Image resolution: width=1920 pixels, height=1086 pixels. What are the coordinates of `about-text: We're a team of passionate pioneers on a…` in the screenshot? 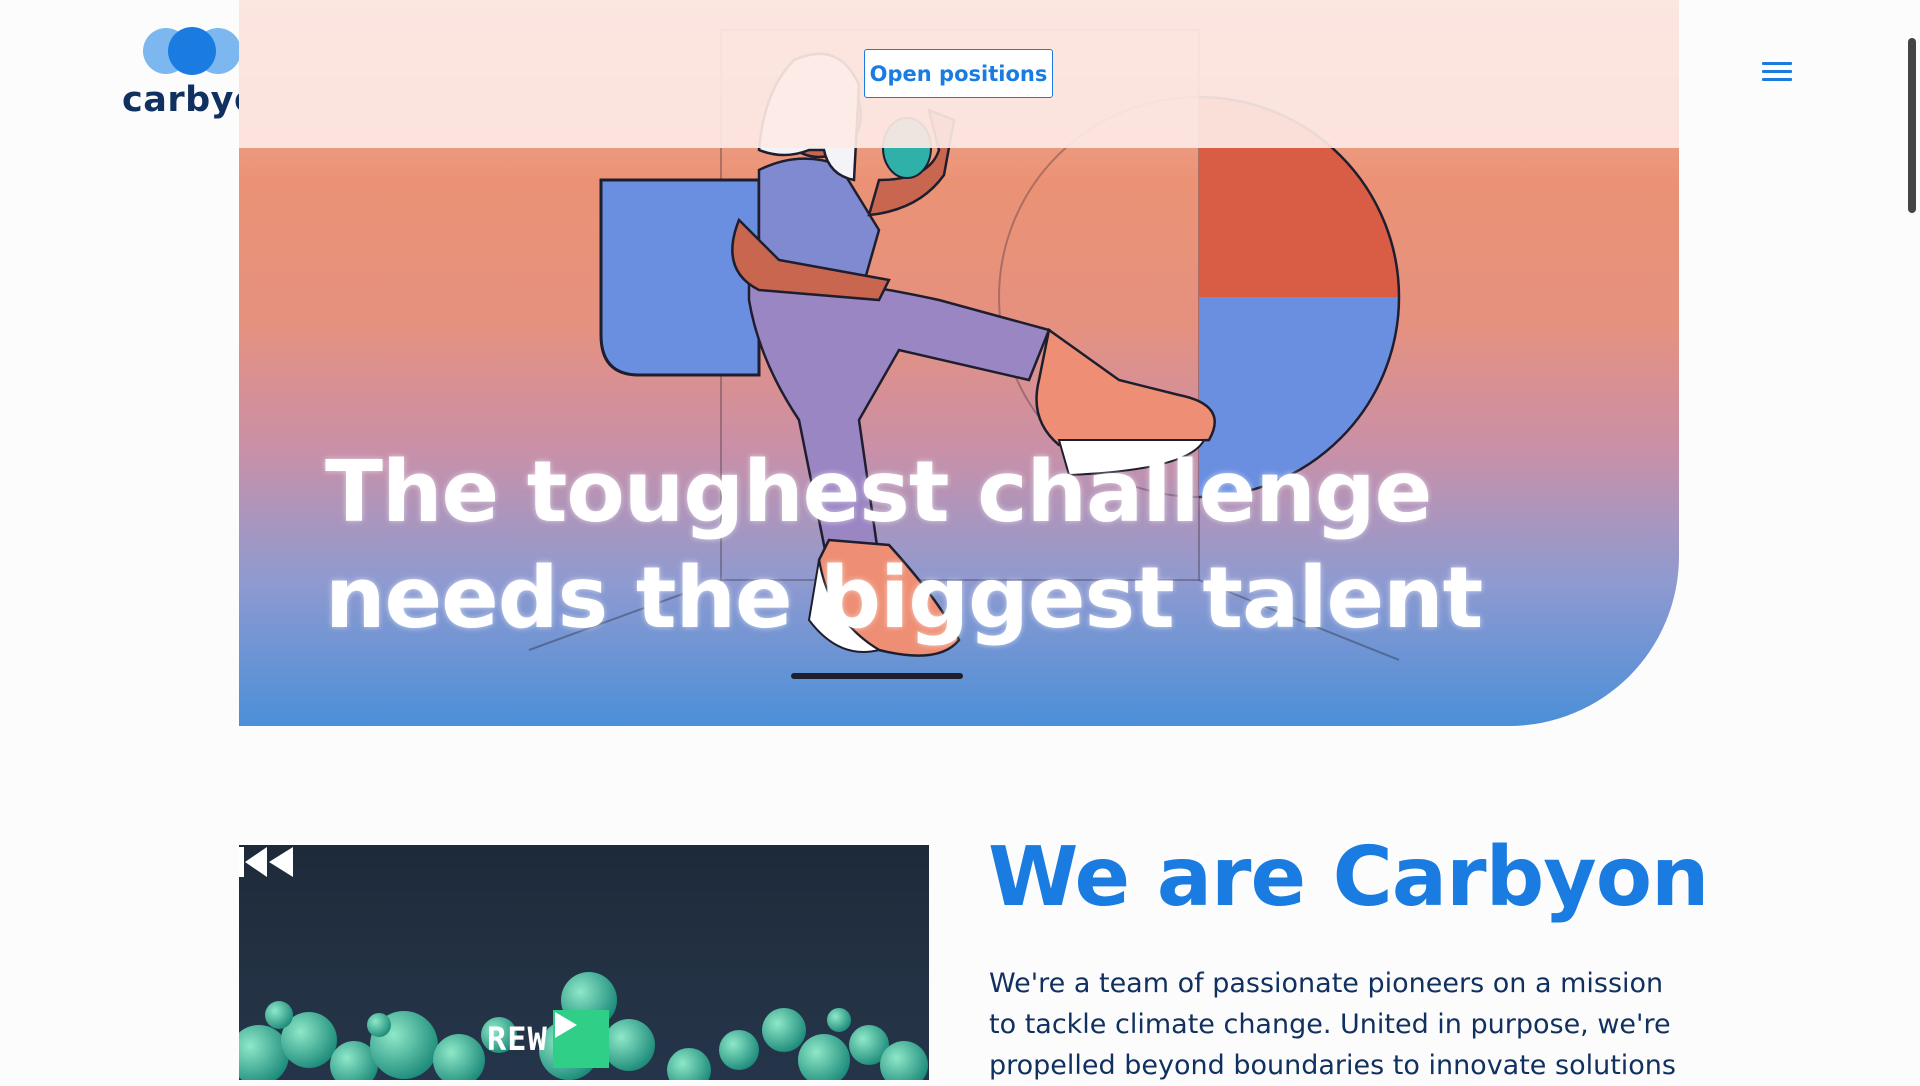 It's located at (1332, 1024).